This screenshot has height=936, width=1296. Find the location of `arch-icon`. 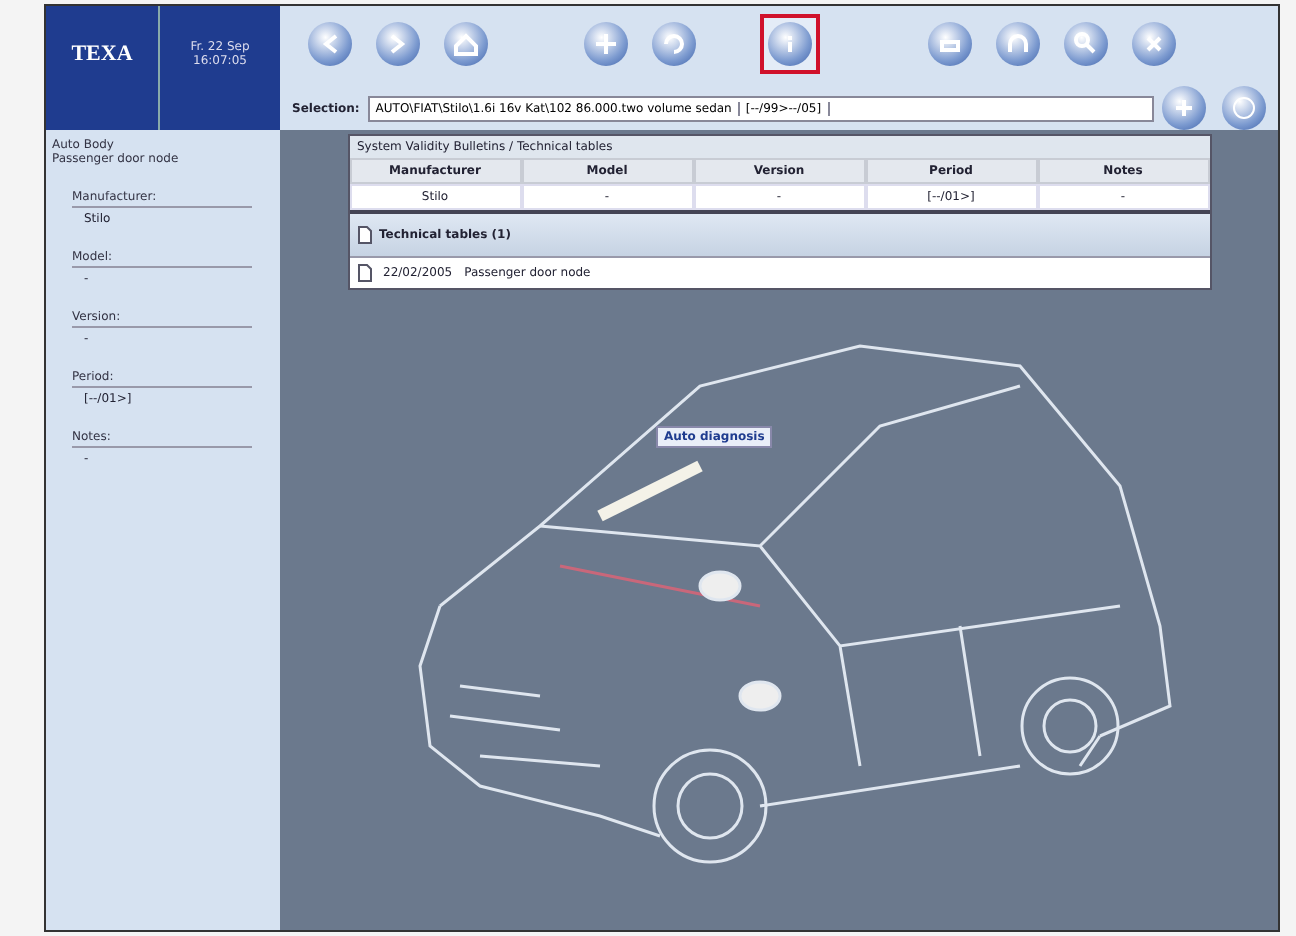

arch-icon is located at coordinates (1018, 44).